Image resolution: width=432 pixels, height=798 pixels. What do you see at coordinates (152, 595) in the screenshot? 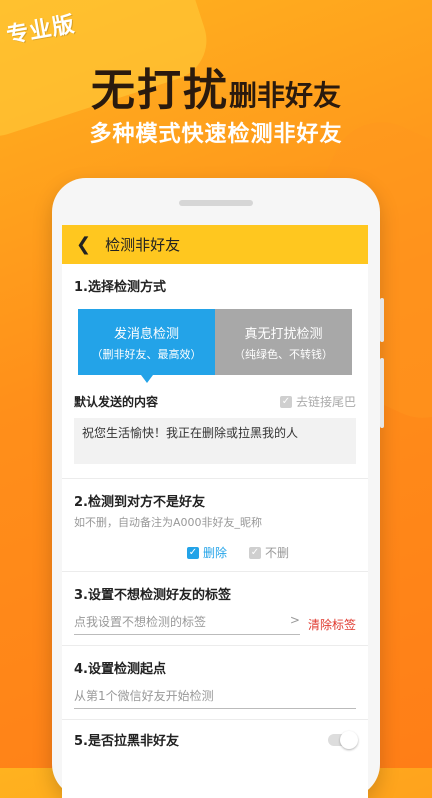
I see `section-title: 3.设置不想检测好友的标签` at bounding box center [152, 595].